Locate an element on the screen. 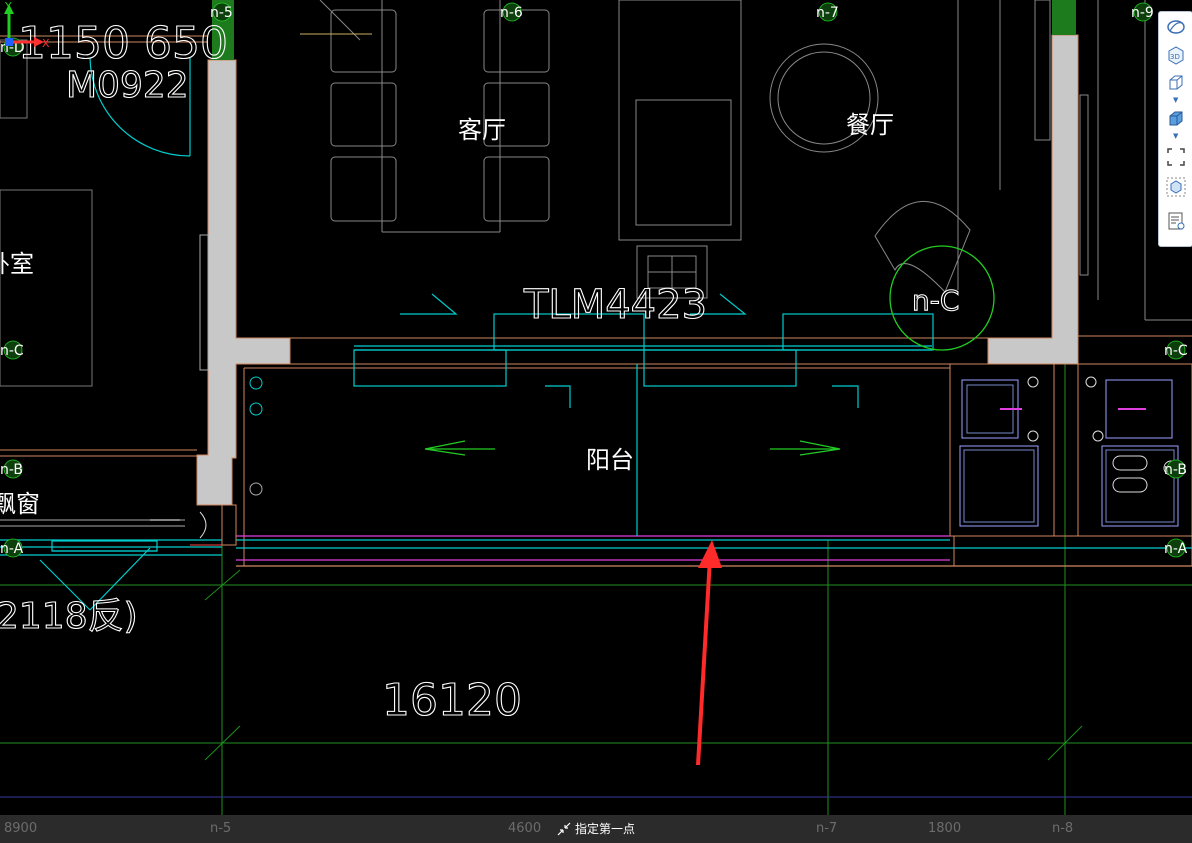 Image resolution: width=1192 pixels, height=843 pixels. room-balcony: 阳台 is located at coordinates (610, 460).